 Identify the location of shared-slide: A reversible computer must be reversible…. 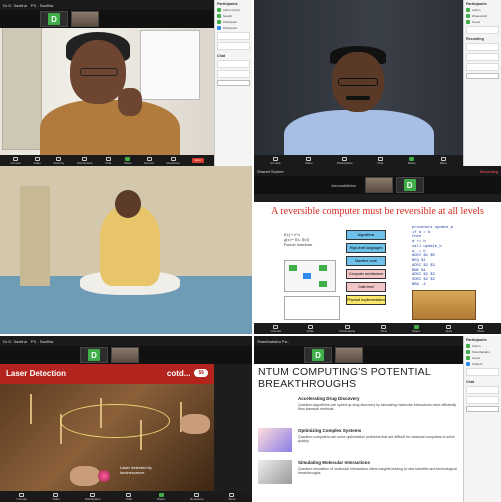
(377, 262).